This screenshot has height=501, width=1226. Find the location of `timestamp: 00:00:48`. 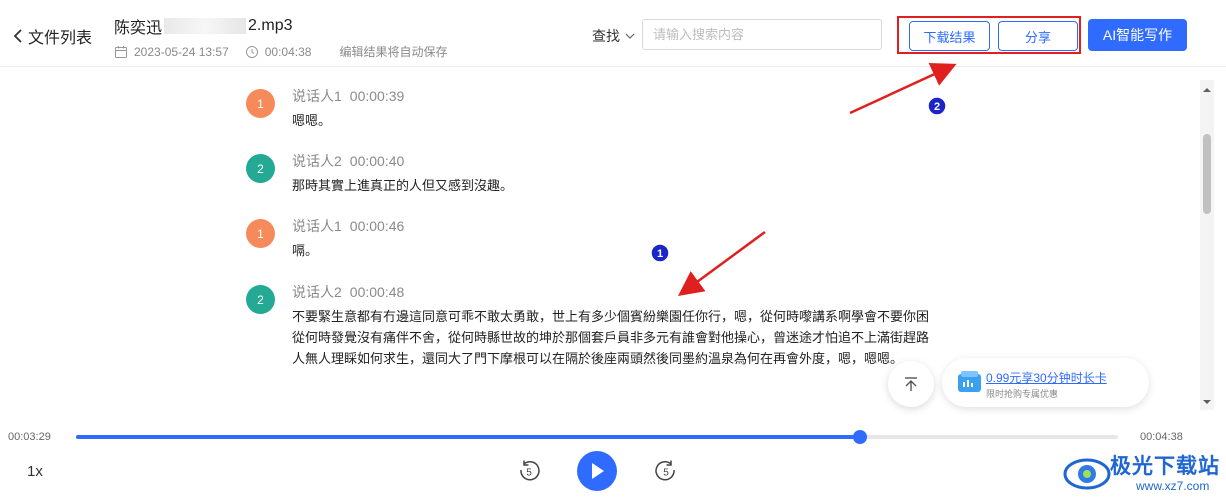

timestamp: 00:00:48 is located at coordinates (377, 292).